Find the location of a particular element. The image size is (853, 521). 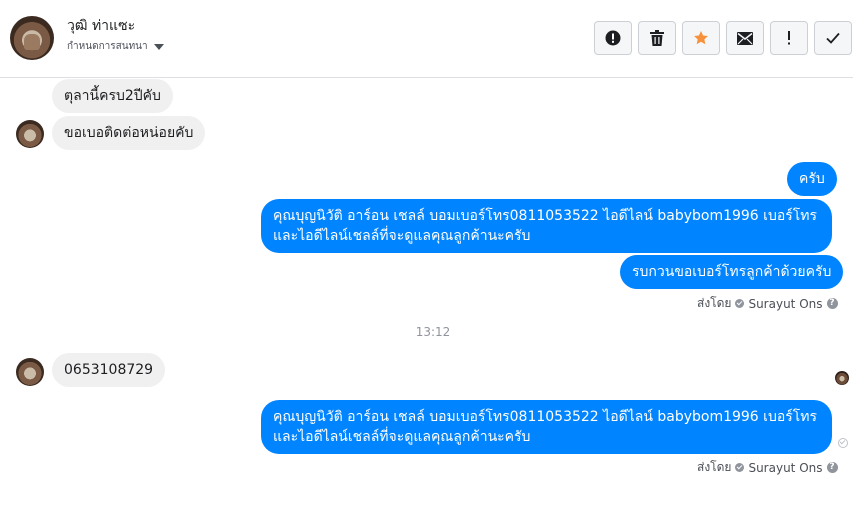

envelope-icon is located at coordinates (745, 38).